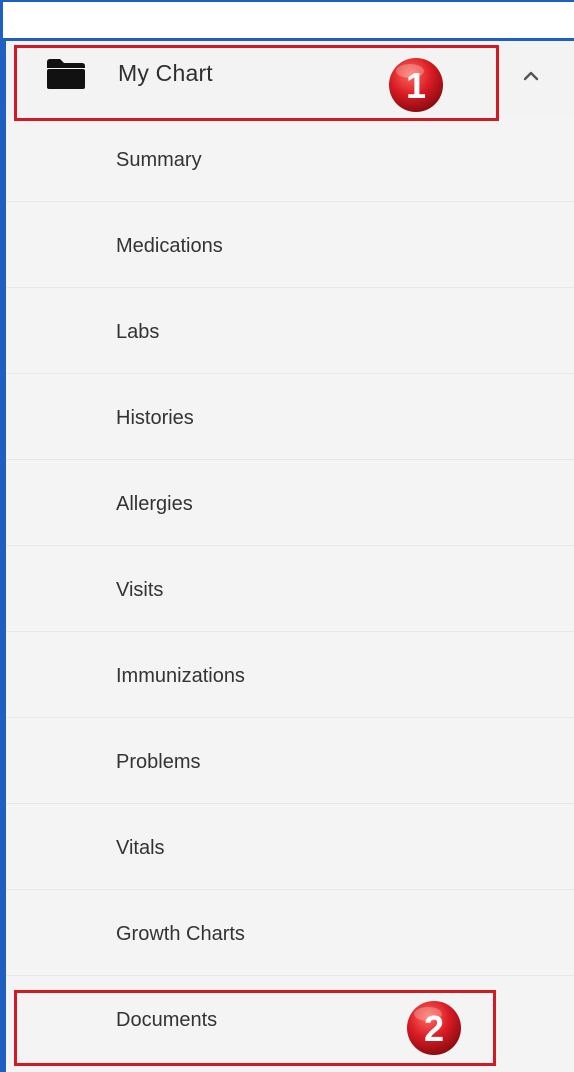 This screenshot has width=574, height=1072. Describe the element at coordinates (287, 19) in the screenshot. I see `top-strip` at that location.